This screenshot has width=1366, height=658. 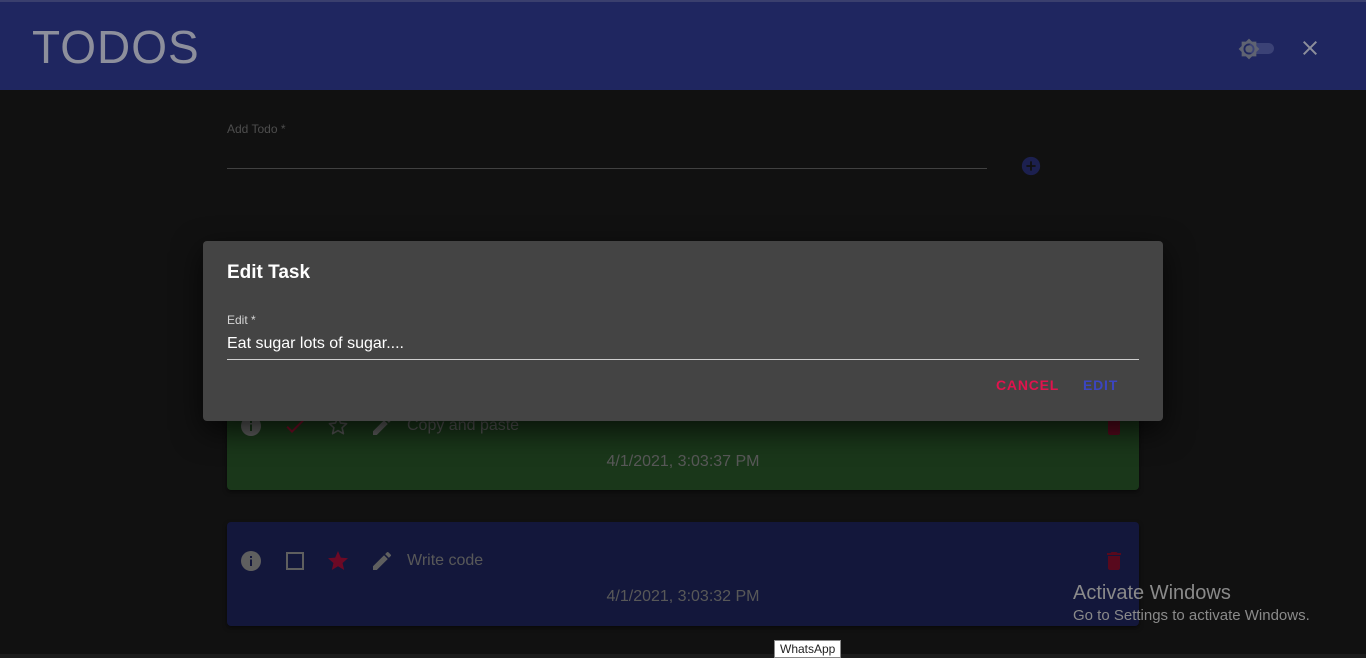 I want to click on activate-windows-title: Activate Windows, so click(x=1152, y=593).